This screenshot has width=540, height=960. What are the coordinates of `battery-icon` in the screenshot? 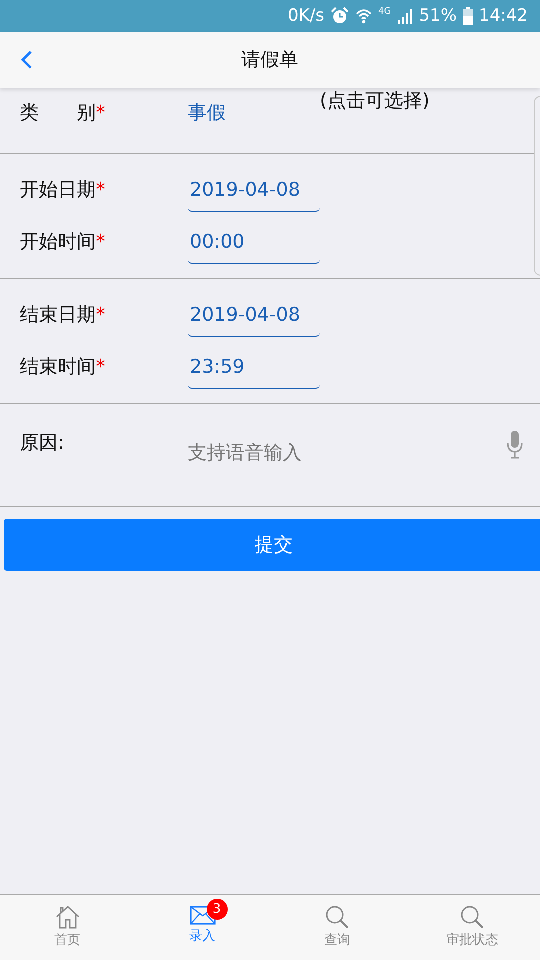 It's located at (468, 16).